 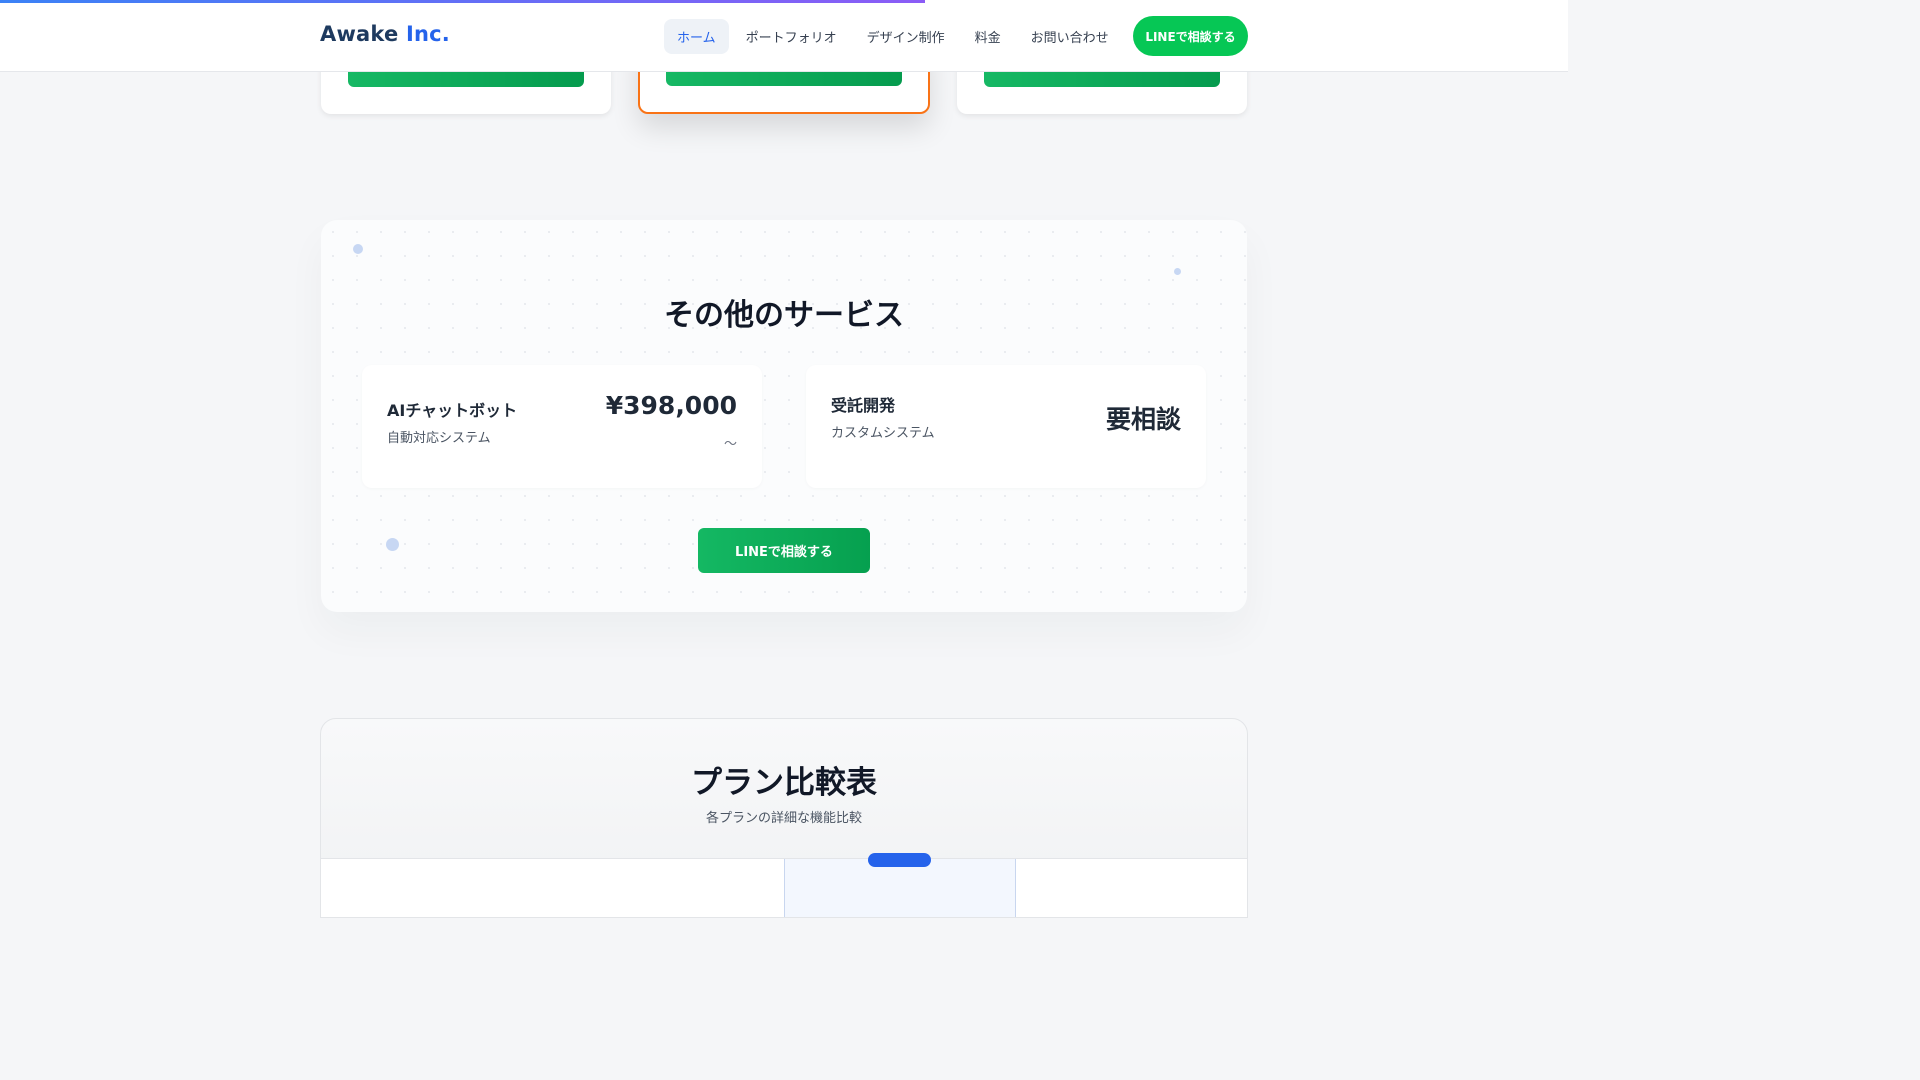 I want to click on comparison-subtitle: 各プランの詳細な機能比較, so click(x=783, y=818).